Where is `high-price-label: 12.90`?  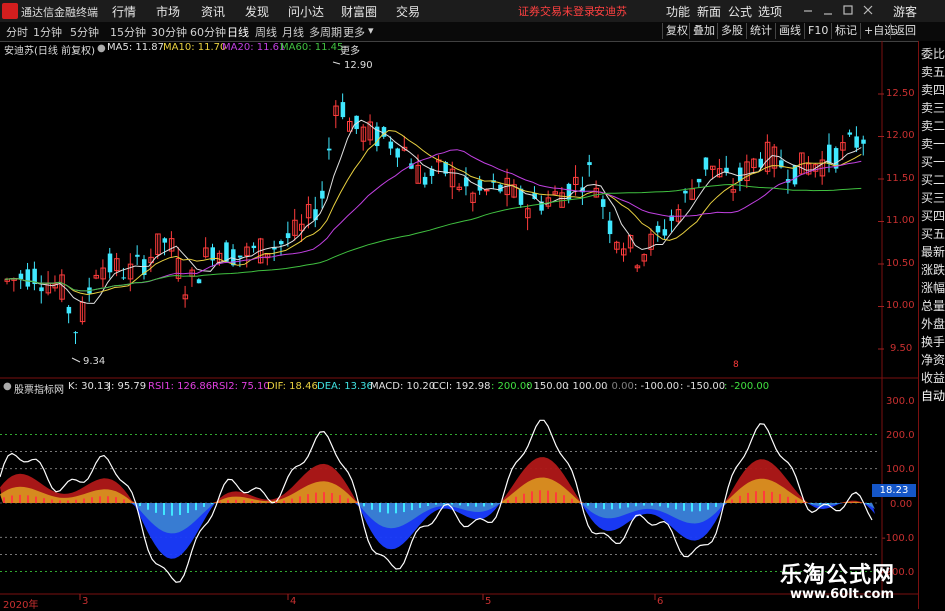 high-price-label: 12.90 is located at coordinates (358, 65).